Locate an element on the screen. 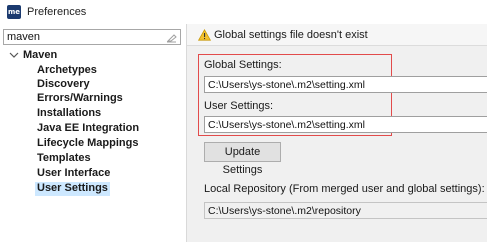 The height and width of the screenshot is (242, 487). tree-item-lifecycle-mappings: Lifecycle Mappings is located at coordinates (87, 144).